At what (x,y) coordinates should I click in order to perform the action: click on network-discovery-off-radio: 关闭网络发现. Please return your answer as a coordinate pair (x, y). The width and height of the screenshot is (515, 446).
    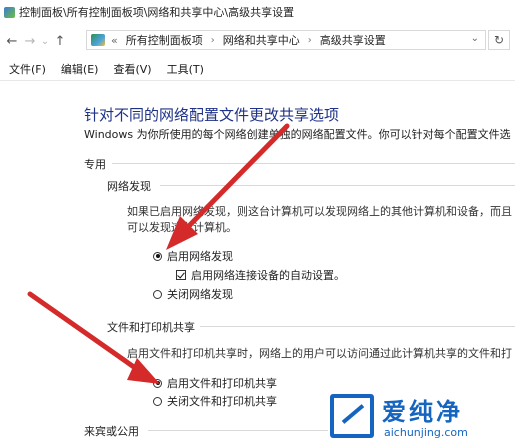
    Looking at the image, I should click on (193, 294).